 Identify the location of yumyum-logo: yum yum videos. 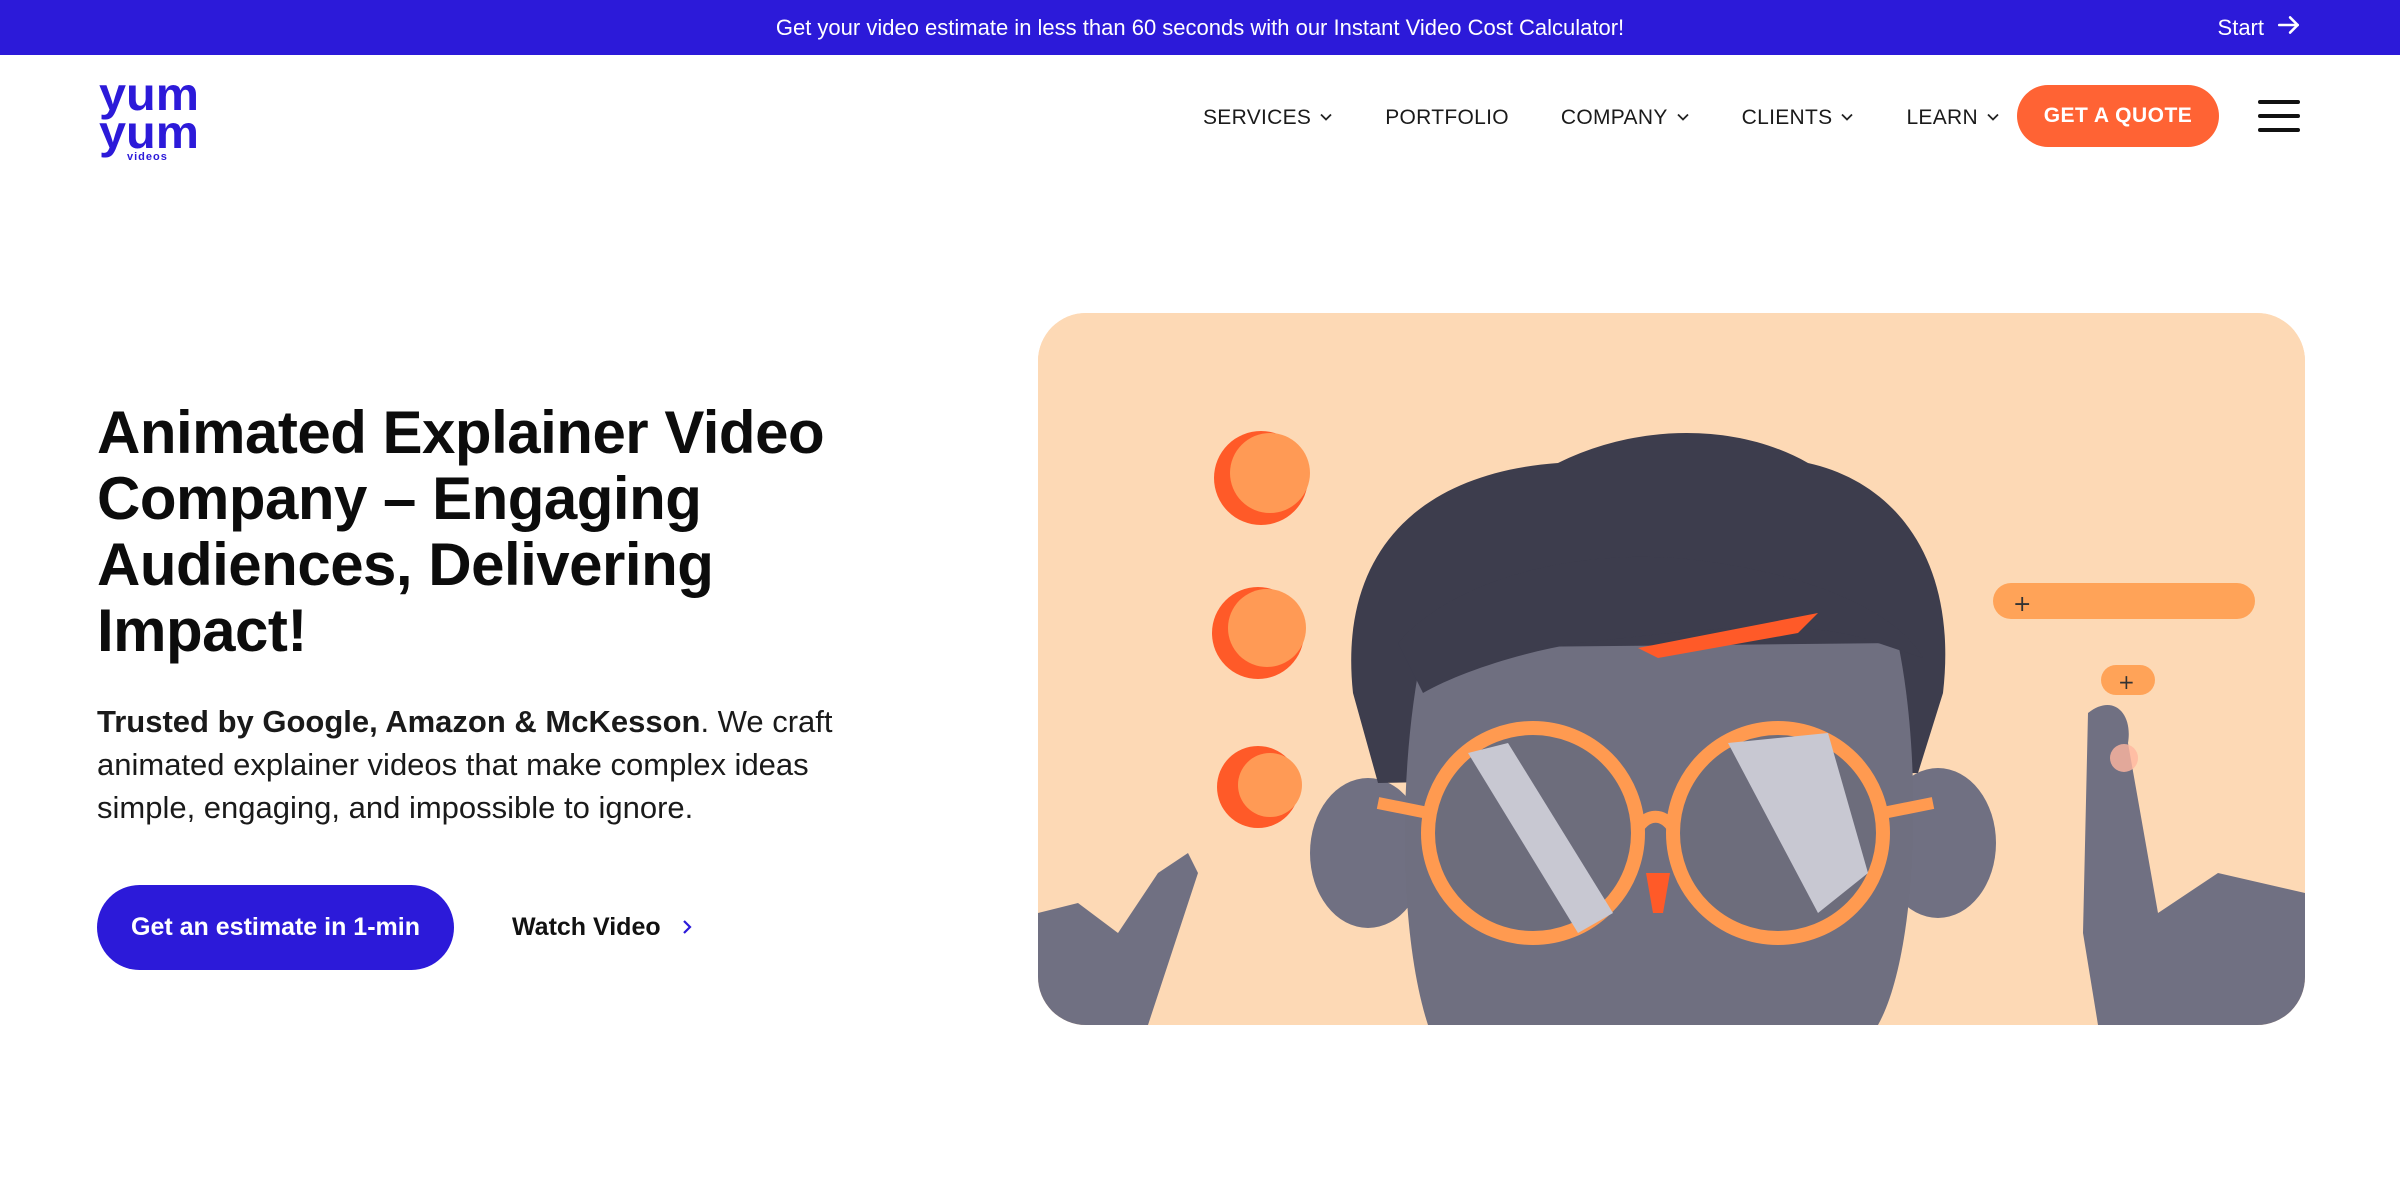
(150, 115).